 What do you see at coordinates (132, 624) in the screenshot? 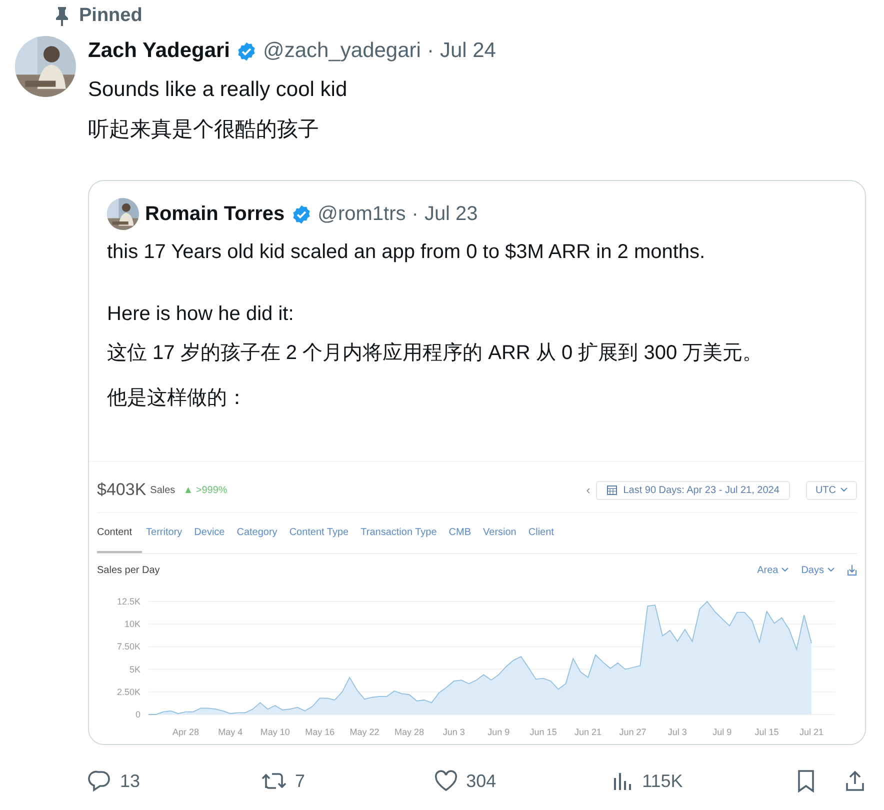
I see `axis-label: 10K` at bounding box center [132, 624].